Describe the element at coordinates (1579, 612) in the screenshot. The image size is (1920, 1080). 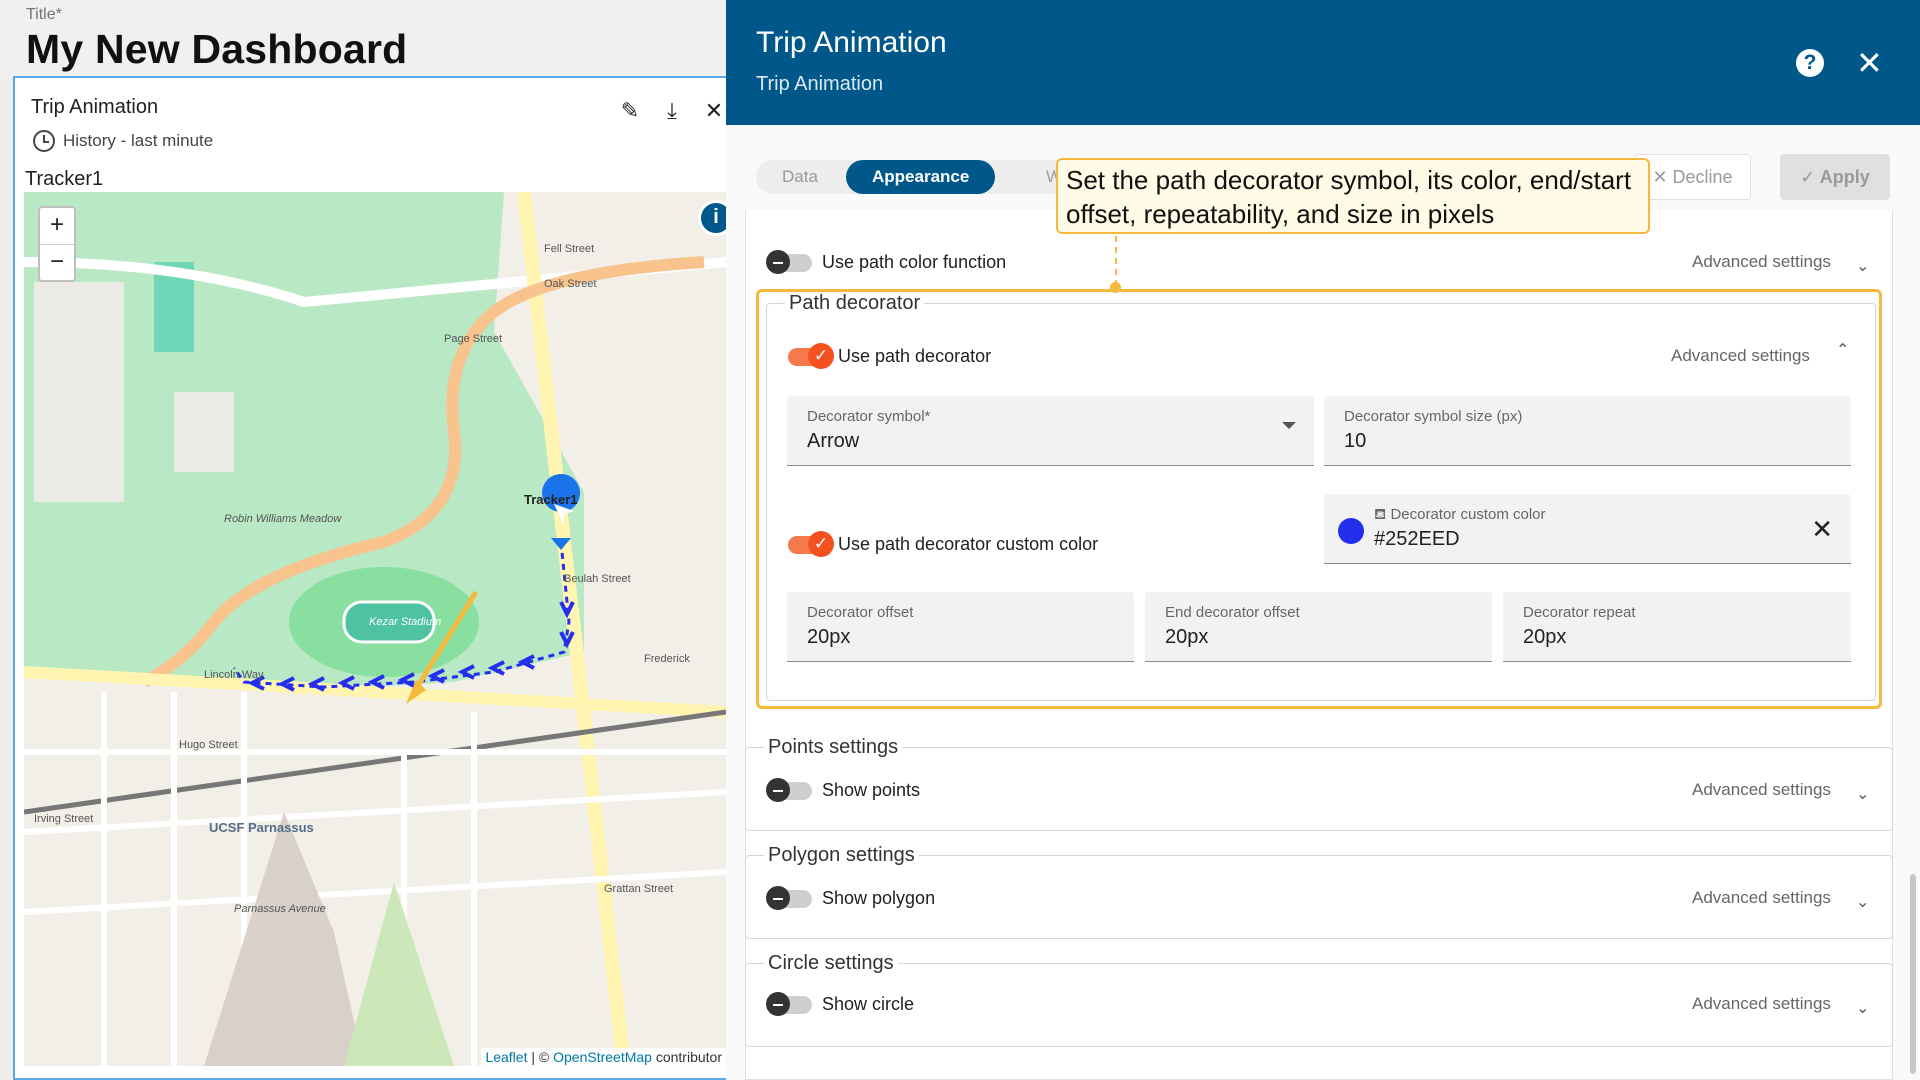
I see `decorator-repeat-label: Decorator repeat` at that location.